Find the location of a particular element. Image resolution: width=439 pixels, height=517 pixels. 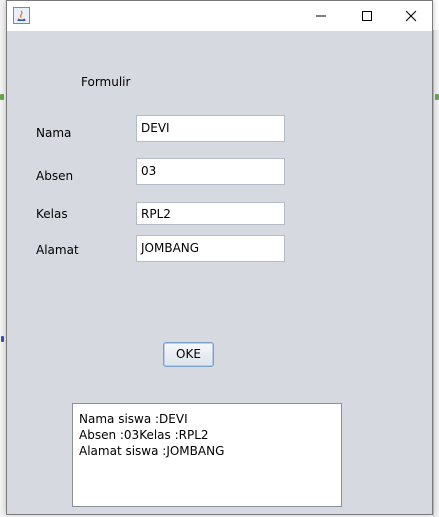

nama-label: Nama is located at coordinates (54, 133).